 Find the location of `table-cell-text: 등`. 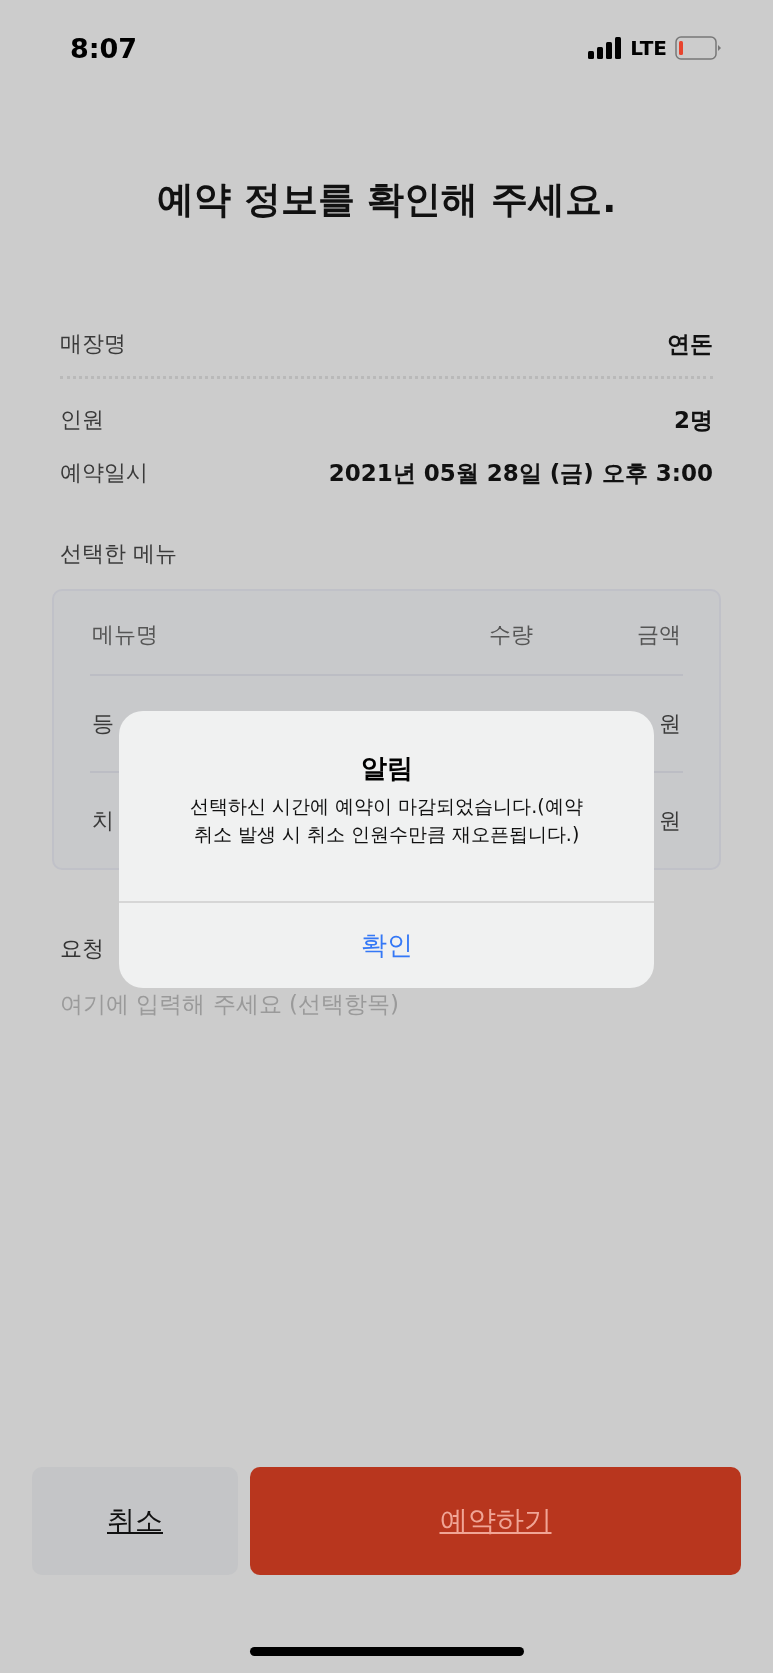

table-cell-text: 등 is located at coordinates (103, 723).